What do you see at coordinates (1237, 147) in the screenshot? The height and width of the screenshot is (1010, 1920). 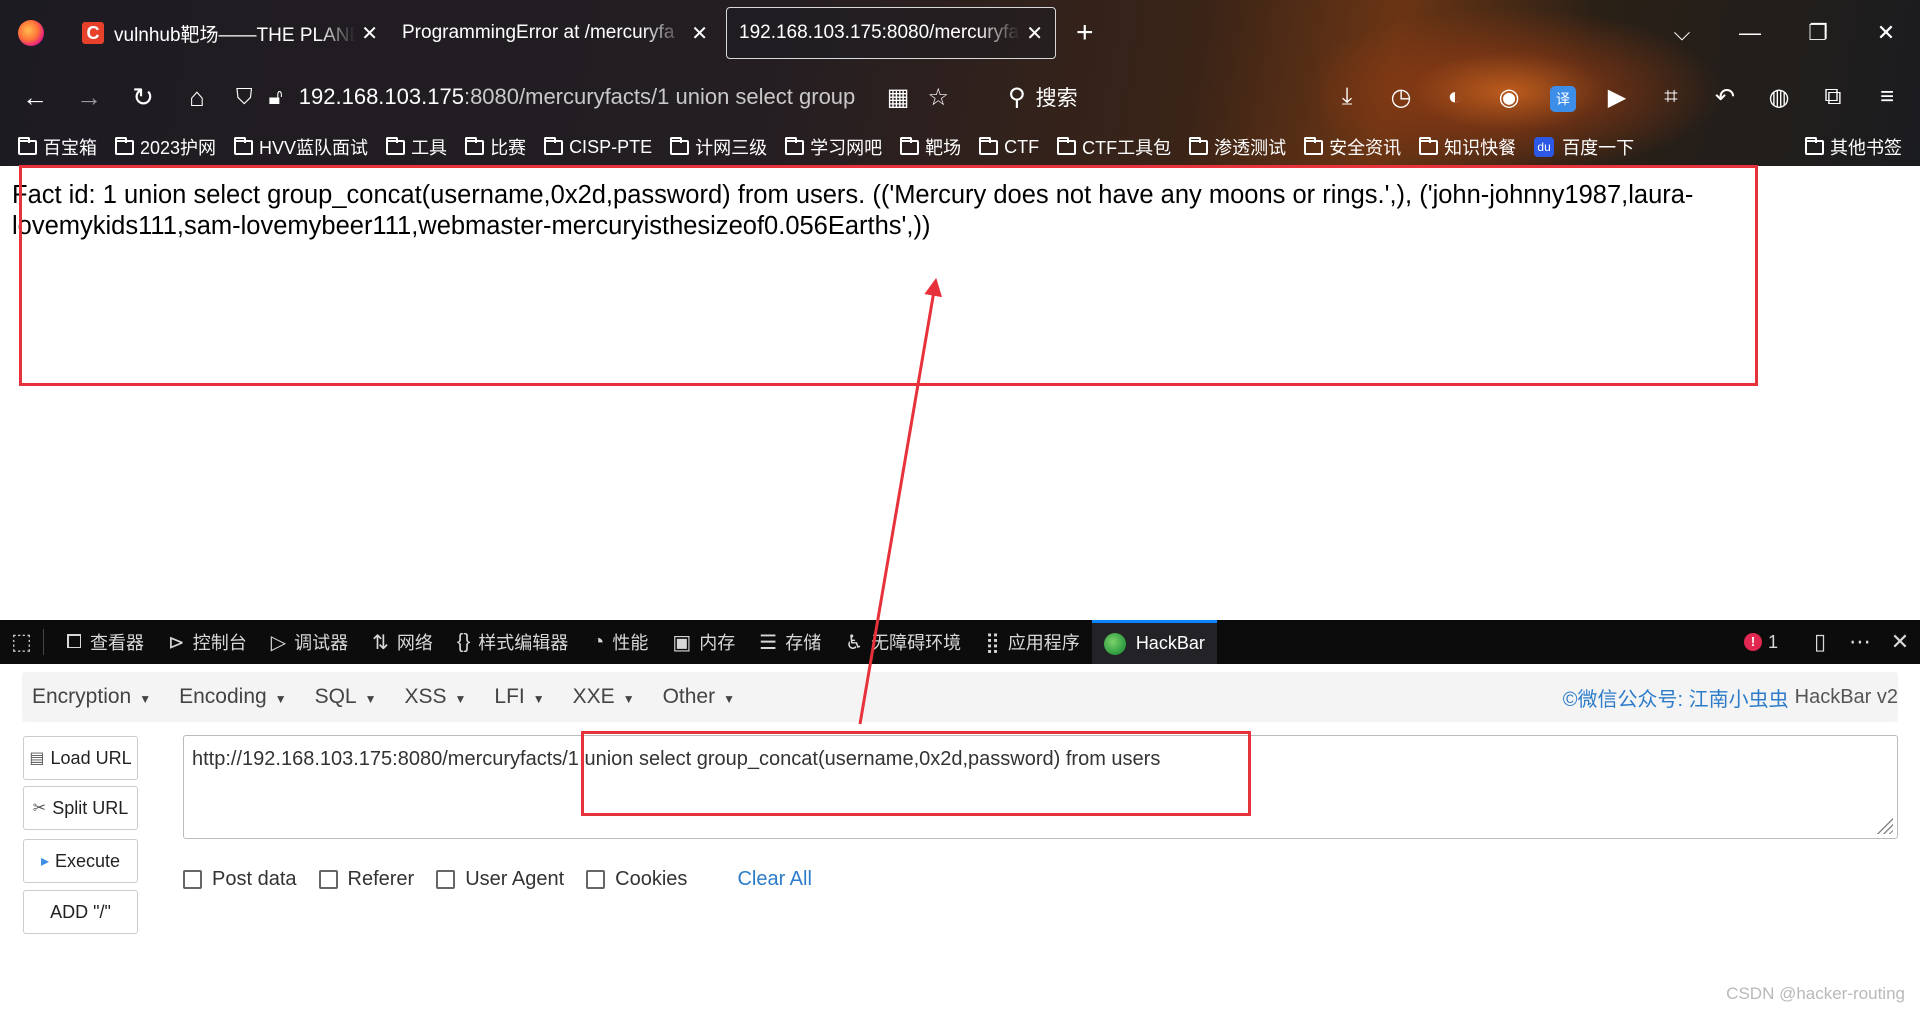 I see `bookmark-folder: 渗透测试` at bounding box center [1237, 147].